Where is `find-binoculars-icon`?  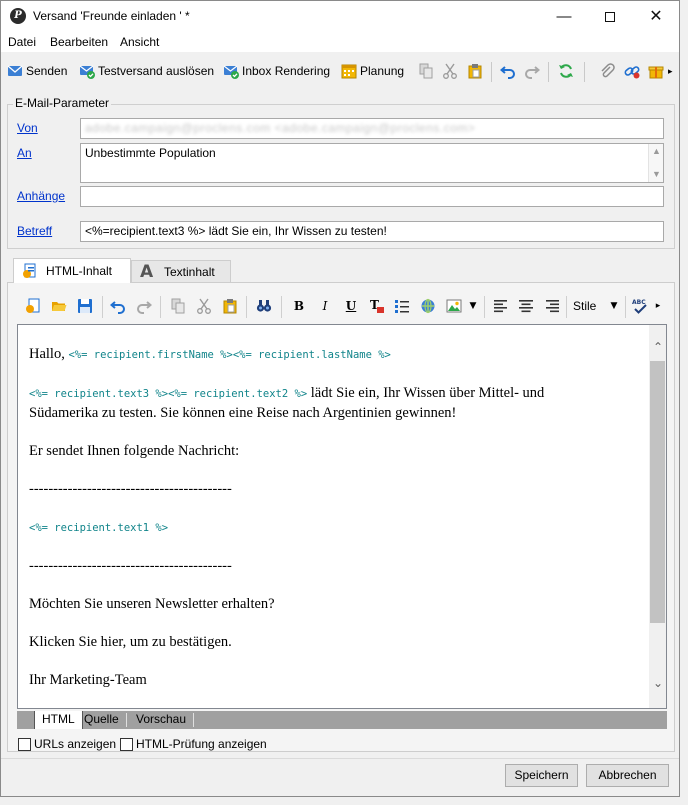 find-binoculars-icon is located at coordinates (264, 306).